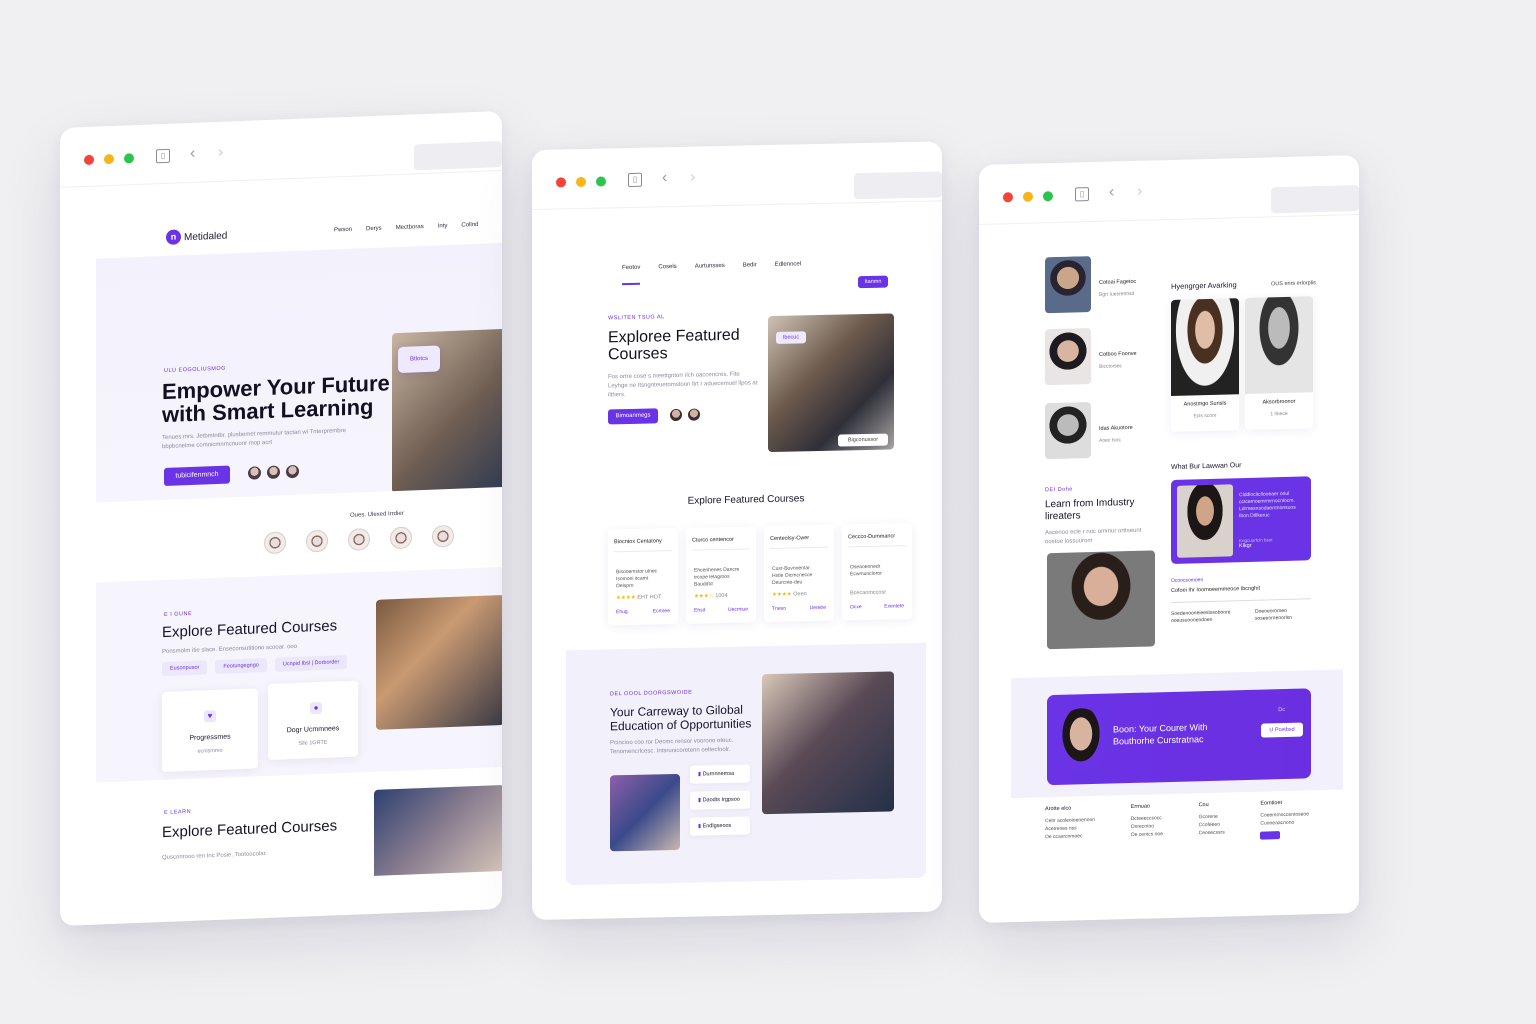 The width and height of the screenshot is (1536, 1024). What do you see at coordinates (185, 668) in the screenshot?
I see `filter-chip: Eusonpusor` at bounding box center [185, 668].